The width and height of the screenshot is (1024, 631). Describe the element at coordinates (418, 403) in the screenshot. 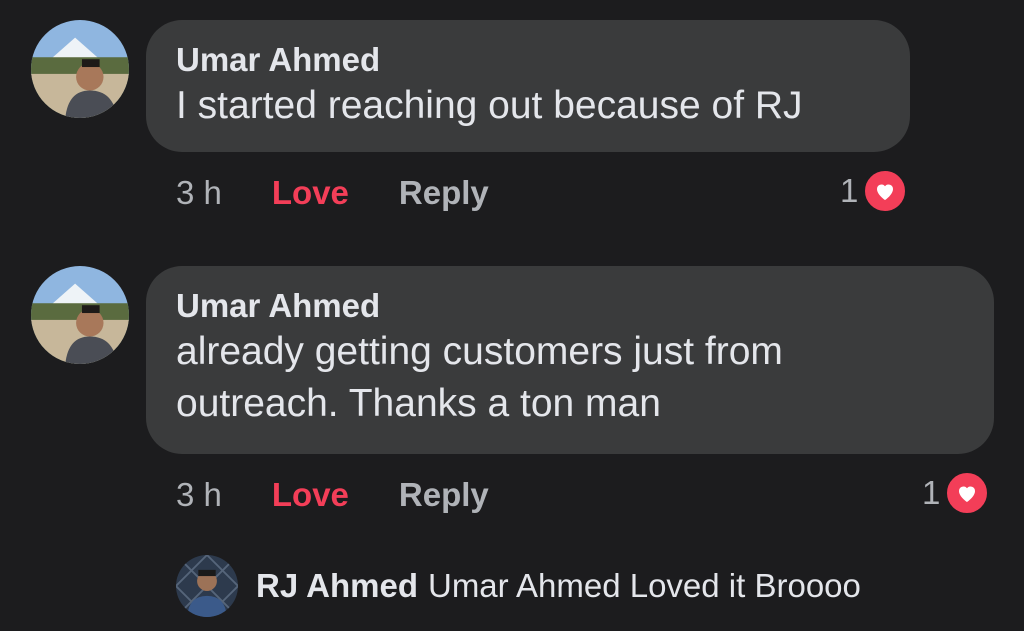

I see `comment-text-line-2: outreach. Thanks a ton man` at that location.